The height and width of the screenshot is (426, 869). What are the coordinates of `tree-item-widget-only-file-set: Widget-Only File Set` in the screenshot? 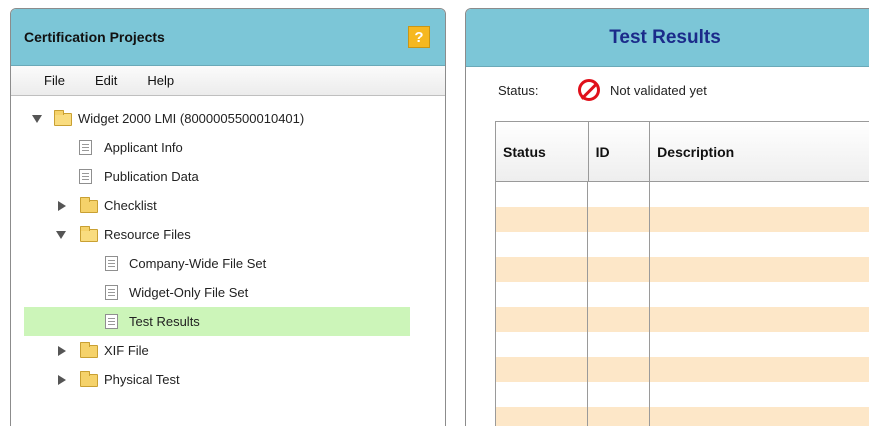 It's located at (228, 292).